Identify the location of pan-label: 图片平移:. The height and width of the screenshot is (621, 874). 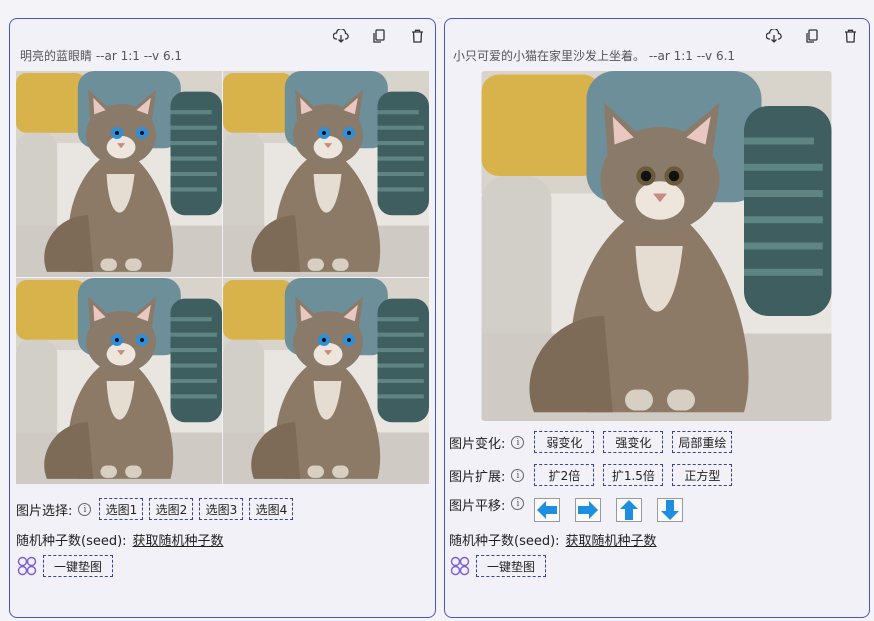
(477, 506).